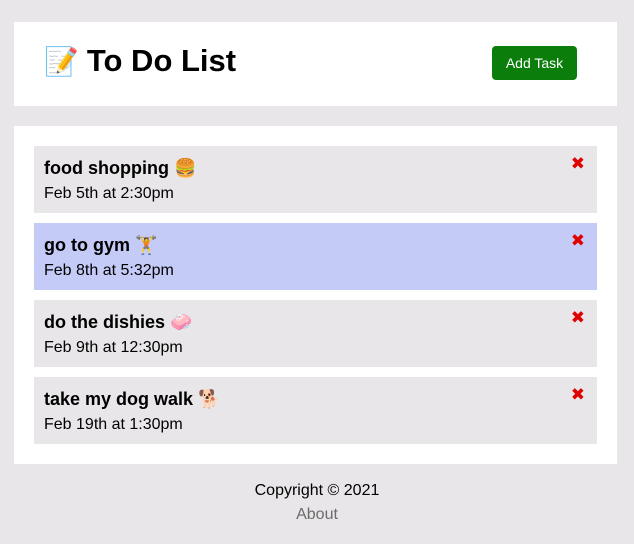 The image size is (634, 544). I want to click on task-item: go to gym 🏋 Feb 8th at 5:32pm ✖, so click(315, 256).